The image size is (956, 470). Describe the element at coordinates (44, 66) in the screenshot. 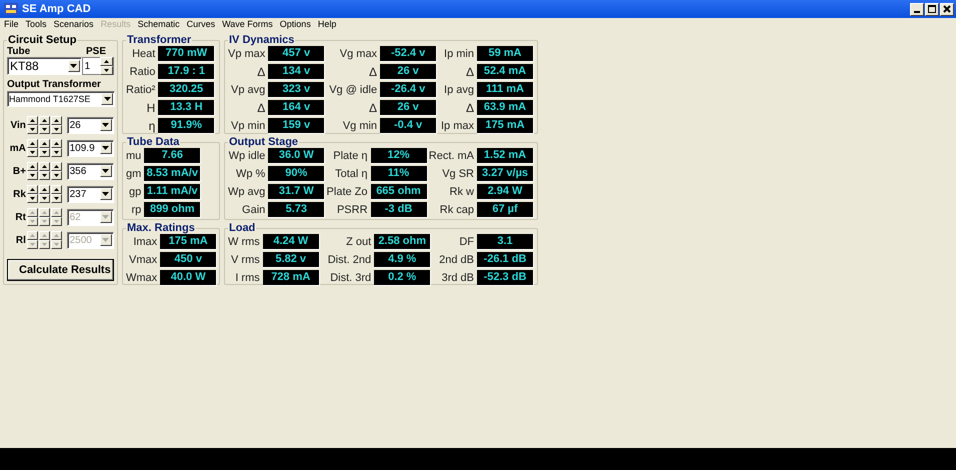

I see `tube-dropdown: KT88` at that location.